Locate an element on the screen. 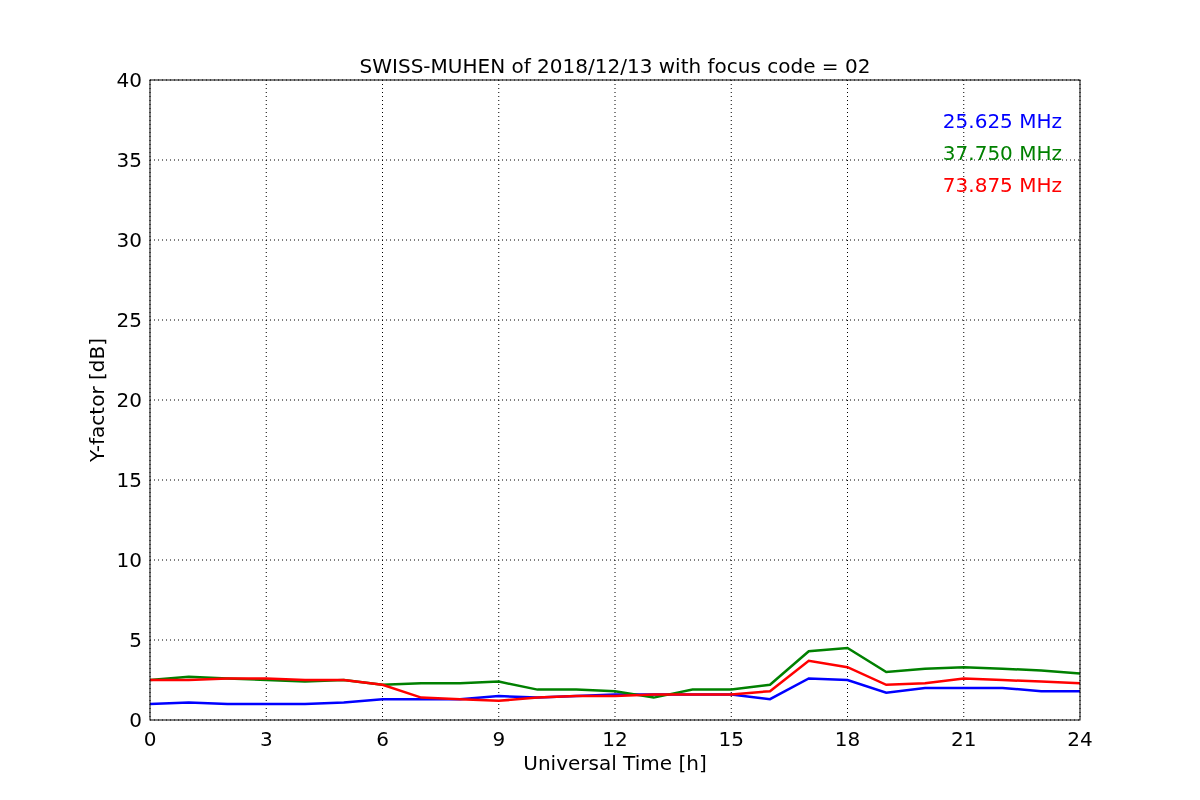  legend-label: 73.875 MHz is located at coordinates (1002, 185).